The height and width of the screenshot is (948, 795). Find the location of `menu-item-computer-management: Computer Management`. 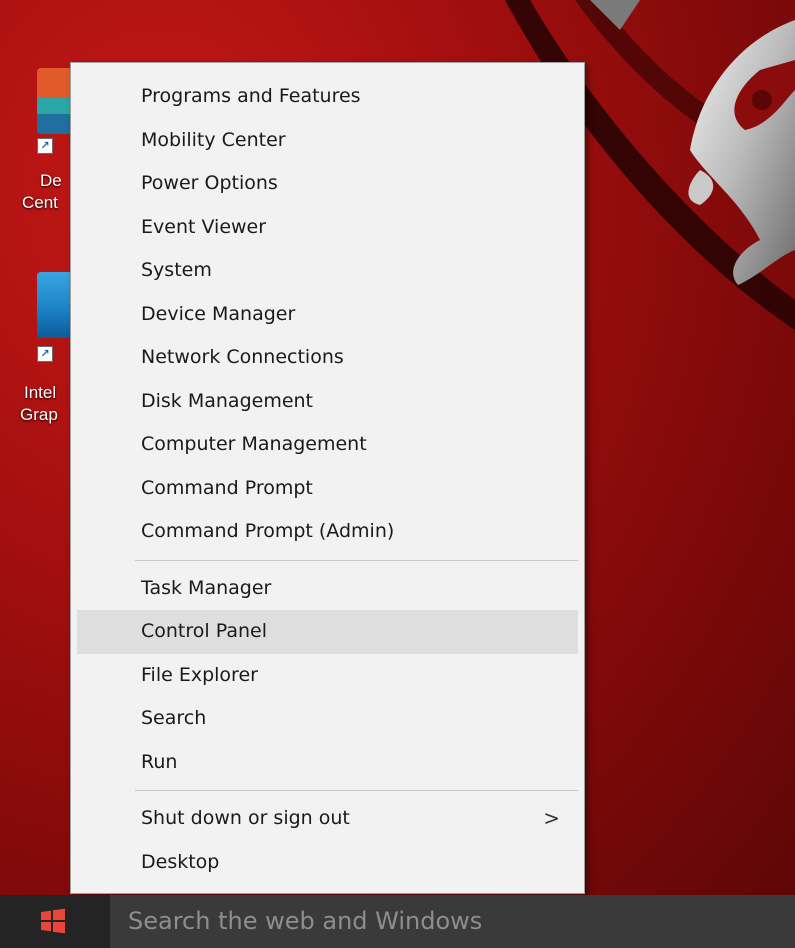

menu-item-computer-management: Computer Management is located at coordinates (327, 445).